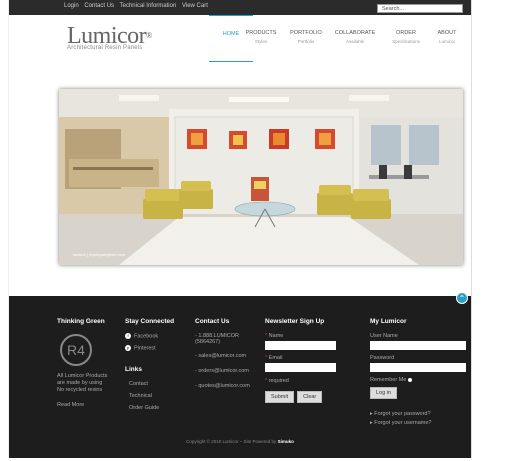 The image size is (506, 461). I want to click on contact-link: Contact, so click(149, 384).